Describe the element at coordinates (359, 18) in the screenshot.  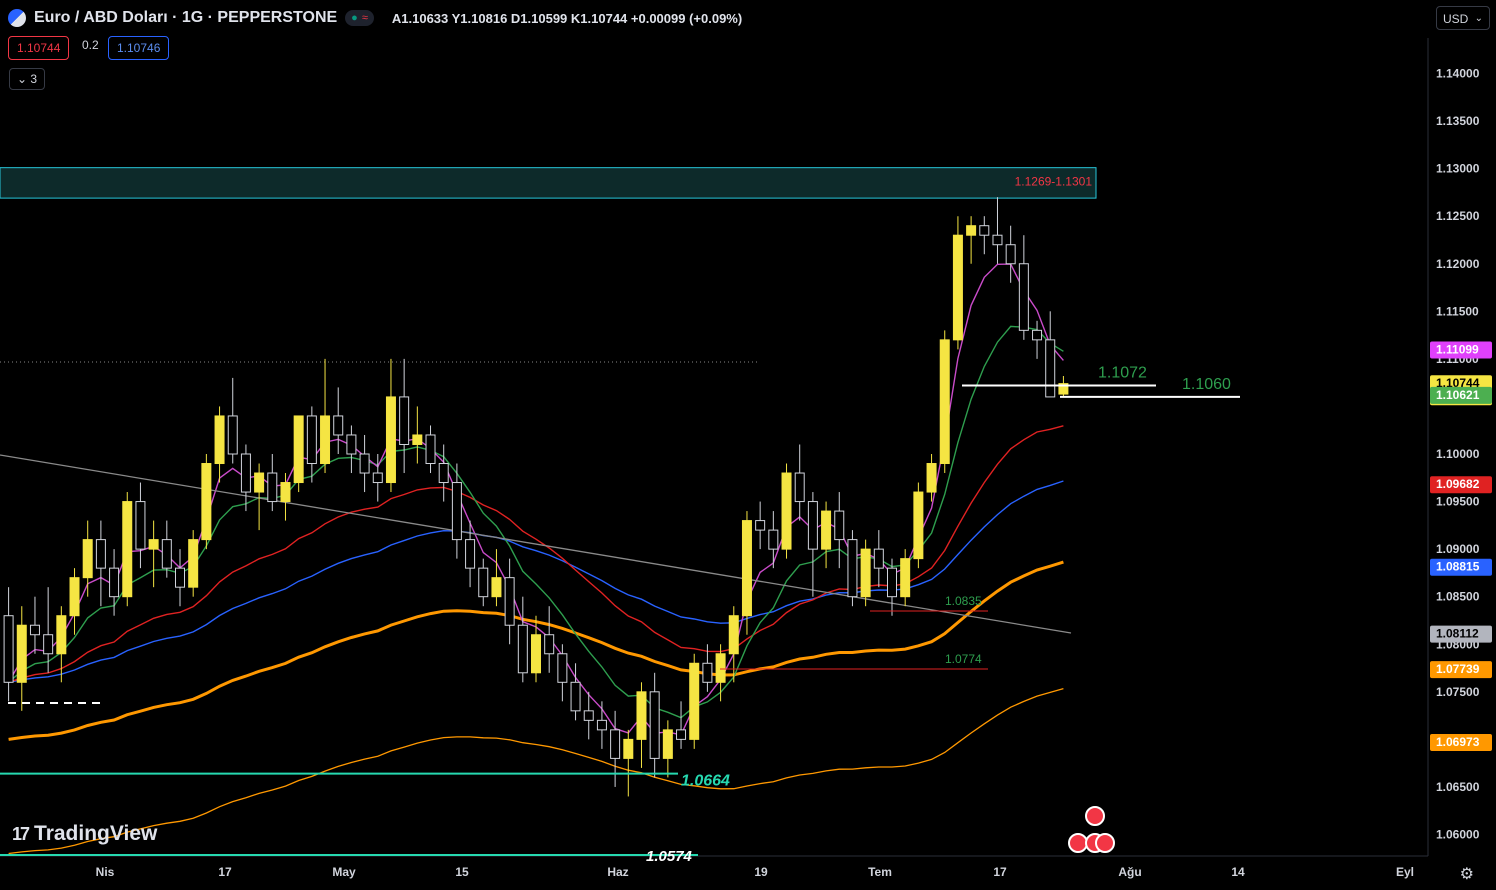
I see `market-status: ● ≈` at that location.